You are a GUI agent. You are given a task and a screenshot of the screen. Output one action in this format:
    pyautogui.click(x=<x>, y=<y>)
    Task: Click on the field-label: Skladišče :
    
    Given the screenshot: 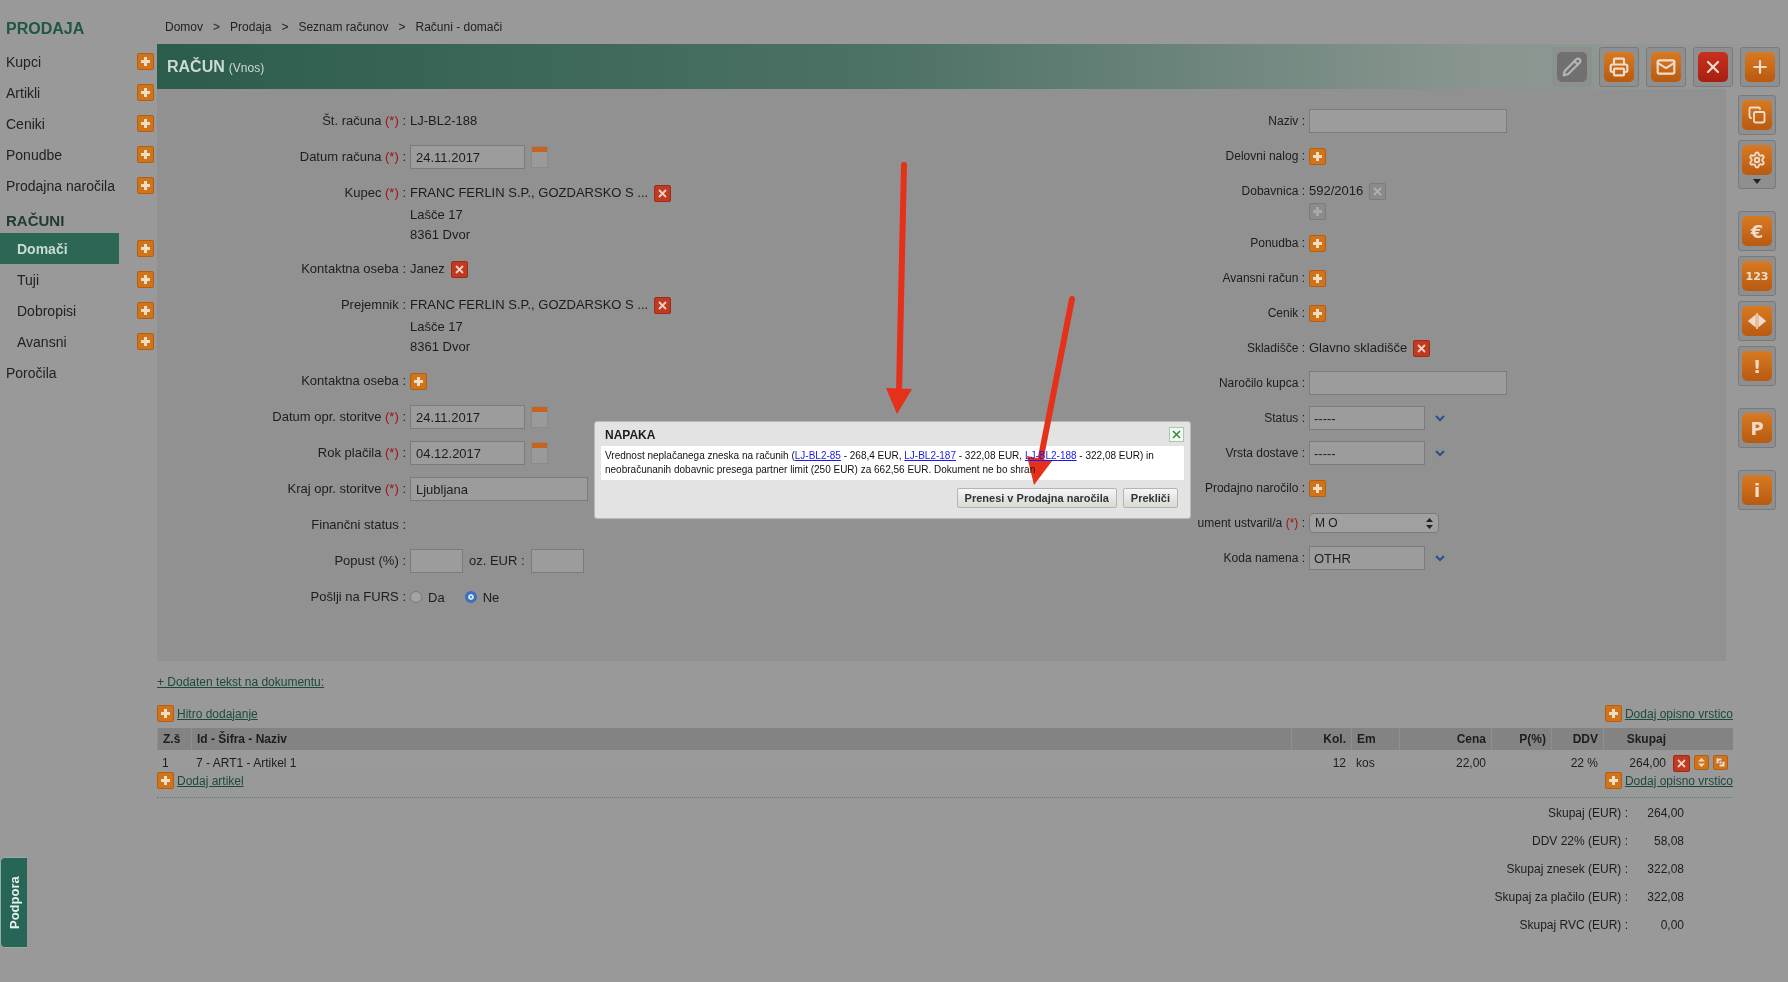 What is the action you would take?
    pyautogui.click(x=1275, y=348)
    